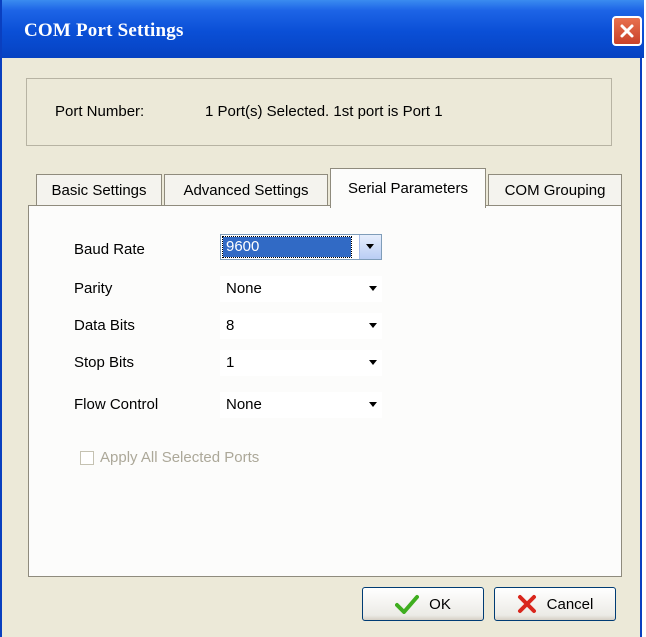 Image resolution: width=646 pixels, height=637 pixels. Describe the element at coordinates (180, 457) in the screenshot. I see `apply-all-label: Apply All Selected Ports` at that location.